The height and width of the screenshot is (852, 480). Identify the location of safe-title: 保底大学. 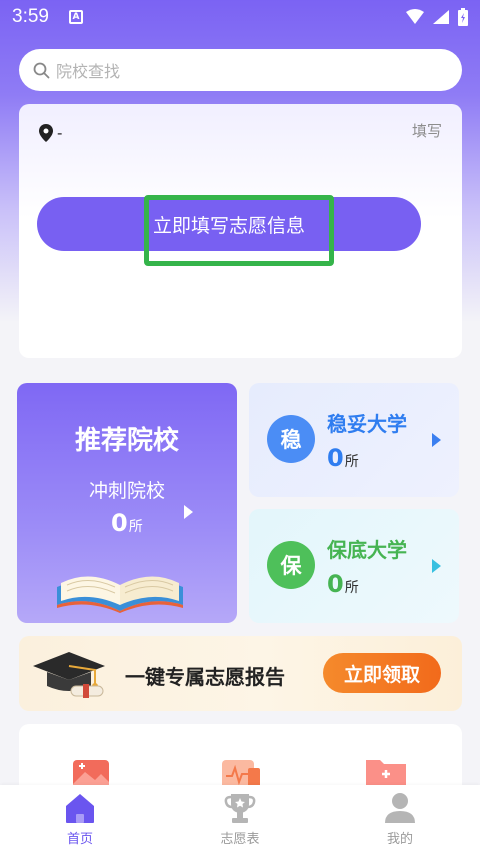
(367, 550).